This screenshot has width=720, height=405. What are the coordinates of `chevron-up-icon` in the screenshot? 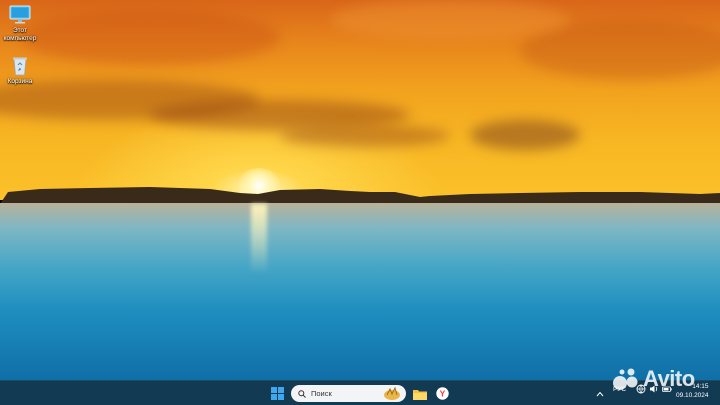 It's located at (600, 393).